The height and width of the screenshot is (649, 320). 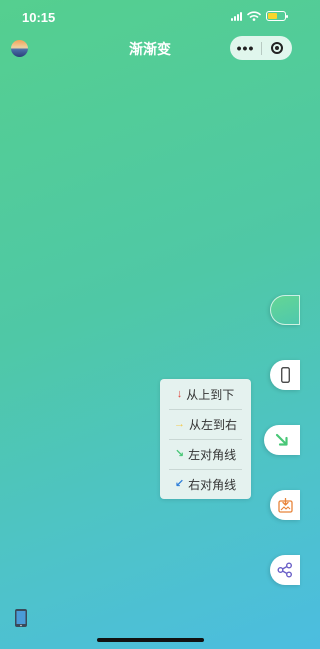 I want to click on gradient-swatch-button, so click(x=285, y=310).